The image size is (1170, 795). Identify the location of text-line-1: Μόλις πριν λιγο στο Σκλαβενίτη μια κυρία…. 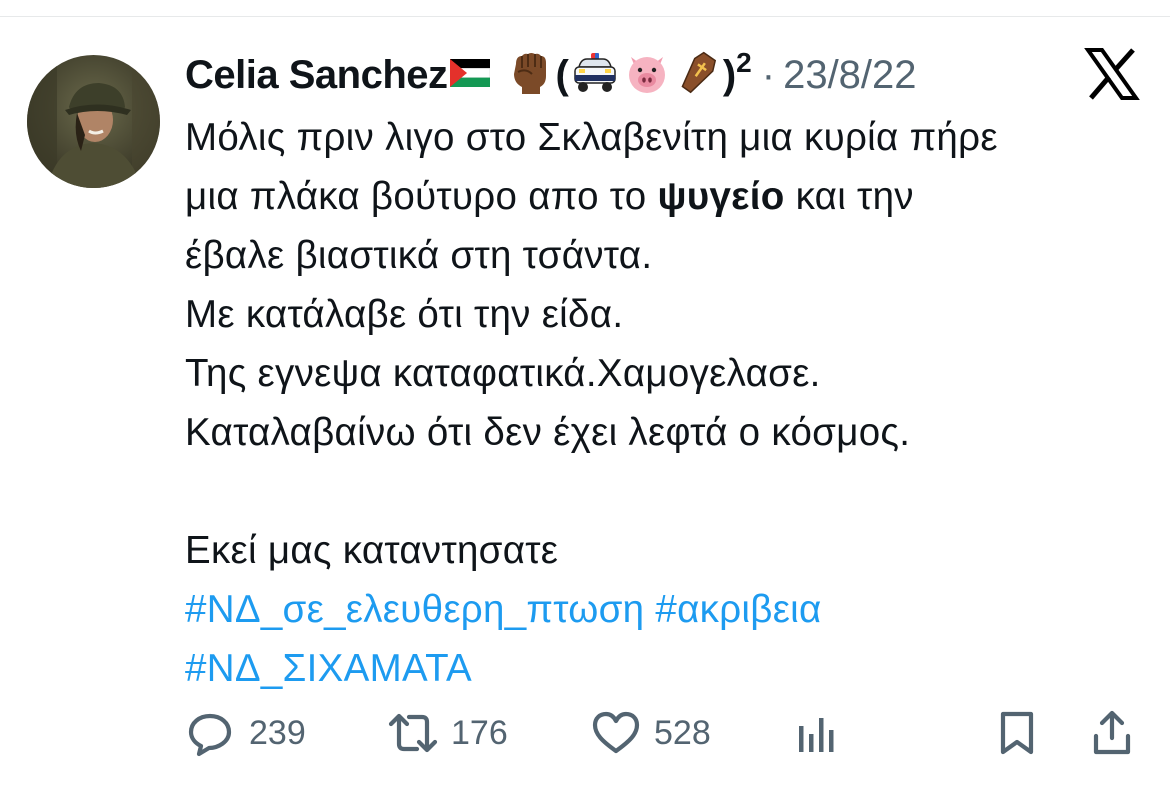
(591, 137).